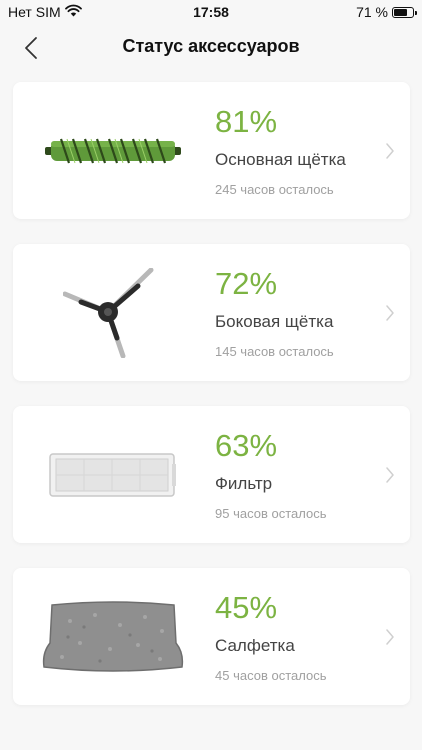  What do you see at coordinates (113, 150) in the screenshot?
I see `main-brush-image` at bounding box center [113, 150].